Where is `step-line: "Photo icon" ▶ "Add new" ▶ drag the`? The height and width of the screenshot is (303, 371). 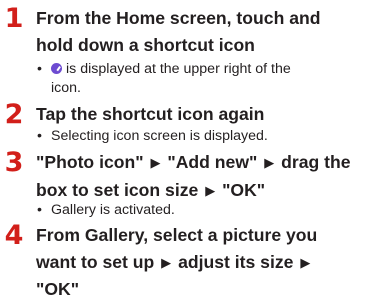 step-line: "Photo icon" ▶ "Add new" ▶ drag the is located at coordinates (202, 163).